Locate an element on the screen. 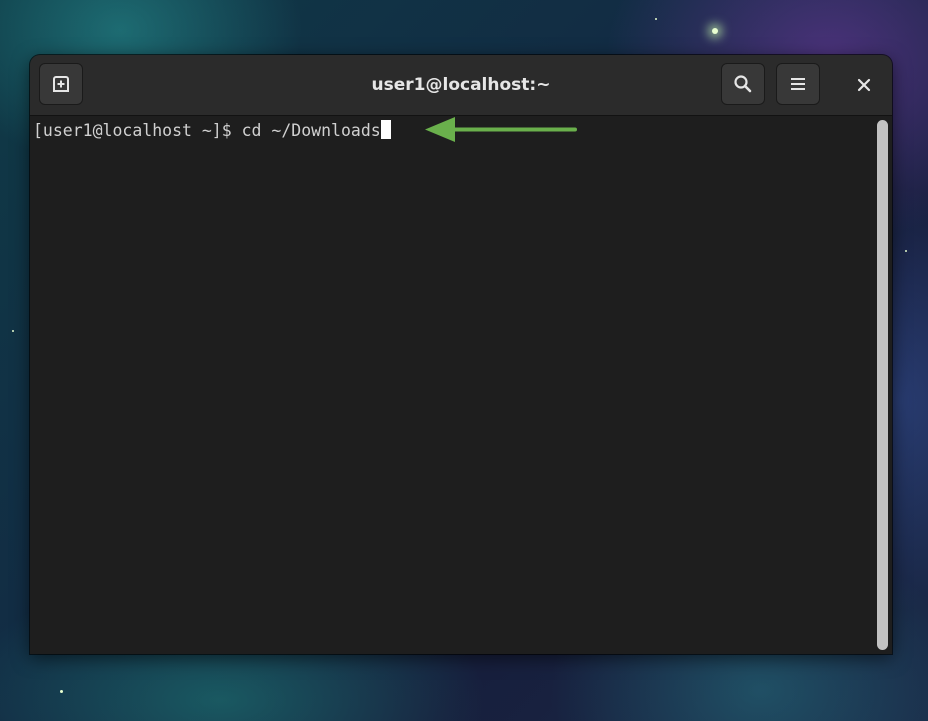 Image resolution: width=928 pixels, height=721 pixels. headerbar: user1@localhost:~ is located at coordinates (461, 85).